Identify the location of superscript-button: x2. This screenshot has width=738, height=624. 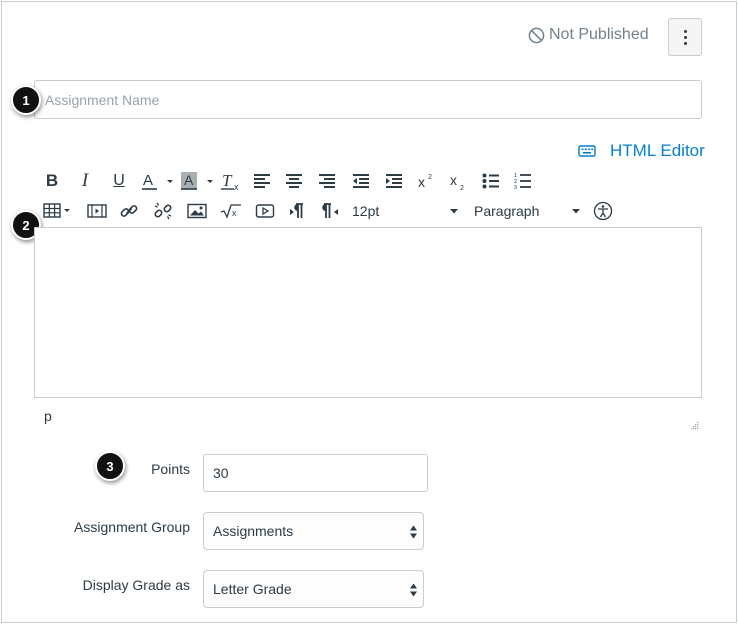
(426, 181).